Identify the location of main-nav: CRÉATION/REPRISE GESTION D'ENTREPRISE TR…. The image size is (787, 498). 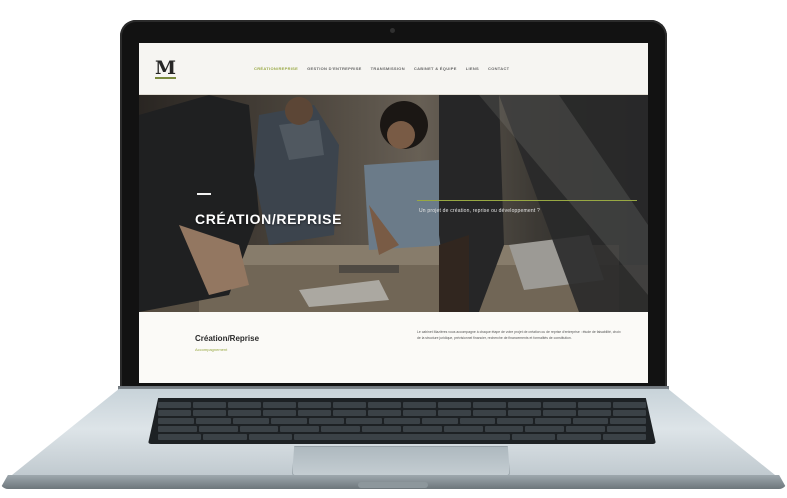
(381, 68).